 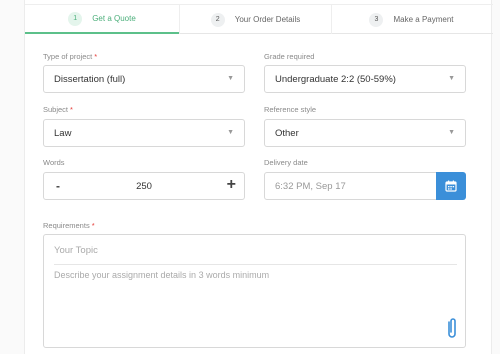 What do you see at coordinates (290, 109) in the screenshot?
I see `reference-style-label: Reference style` at bounding box center [290, 109].